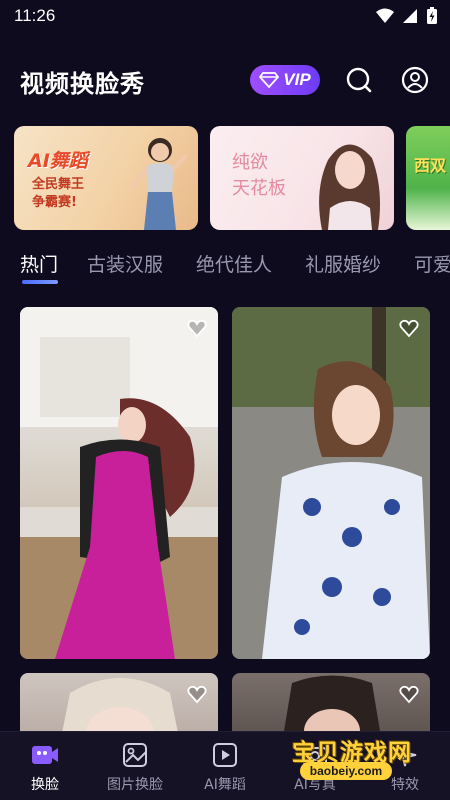 The height and width of the screenshot is (800, 450). What do you see at coordinates (385, 15) in the screenshot?
I see `wifi-icon` at bounding box center [385, 15].